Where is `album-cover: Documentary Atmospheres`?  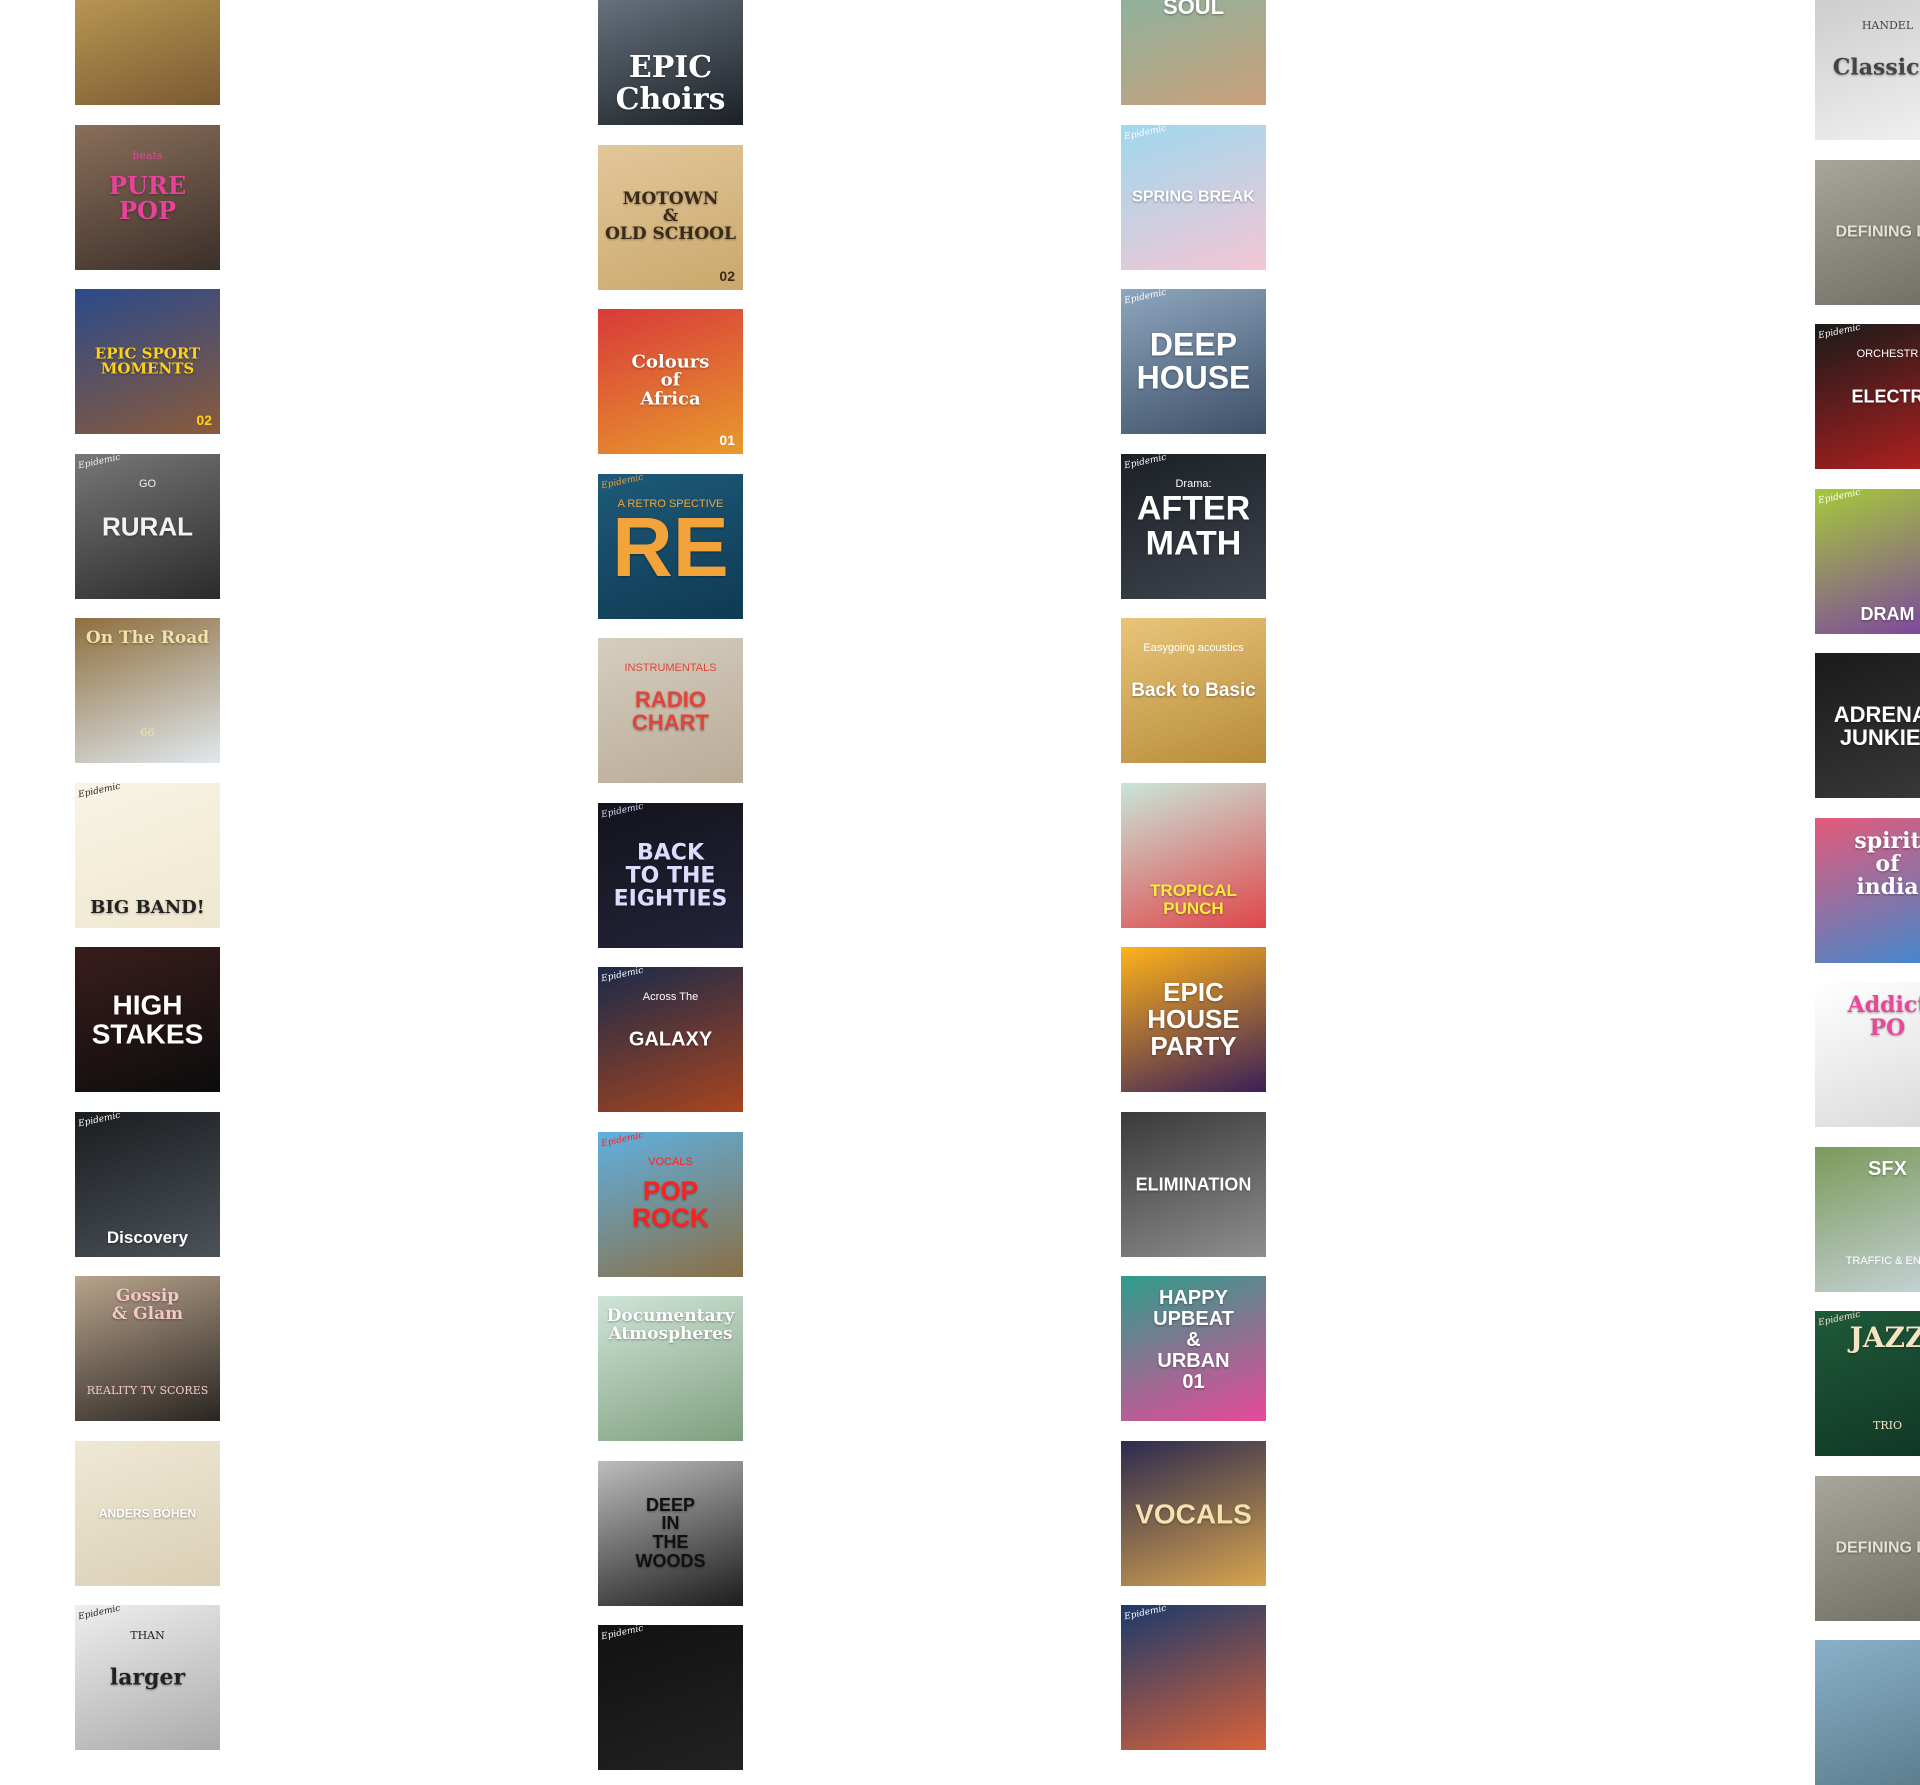
album-cover: Documentary Atmospheres is located at coordinates (670, 1368).